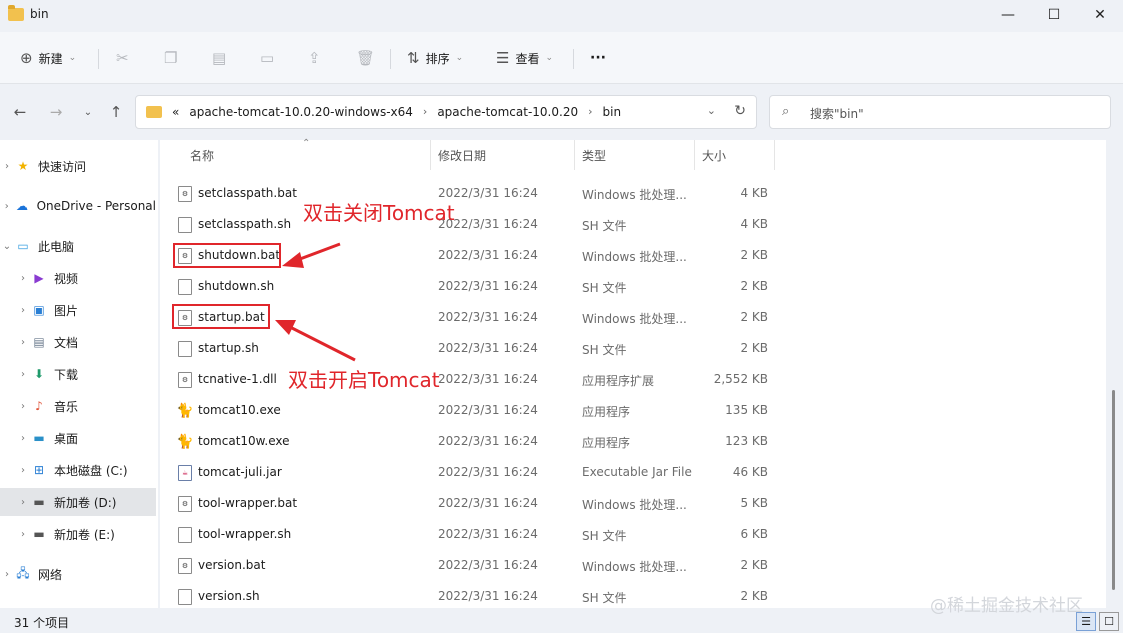 The height and width of the screenshot is (633, 1123). What do you see at coordinates (98, 59) in the screenshot?
I see `toolbar-divider` at bounding box center [98, 59].